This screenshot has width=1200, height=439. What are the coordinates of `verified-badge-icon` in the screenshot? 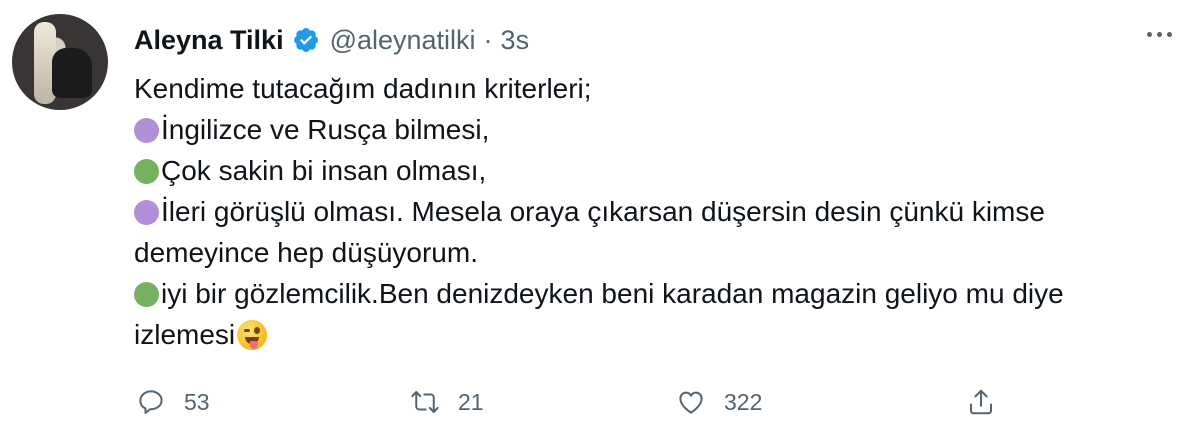 It's located at (305, 40).